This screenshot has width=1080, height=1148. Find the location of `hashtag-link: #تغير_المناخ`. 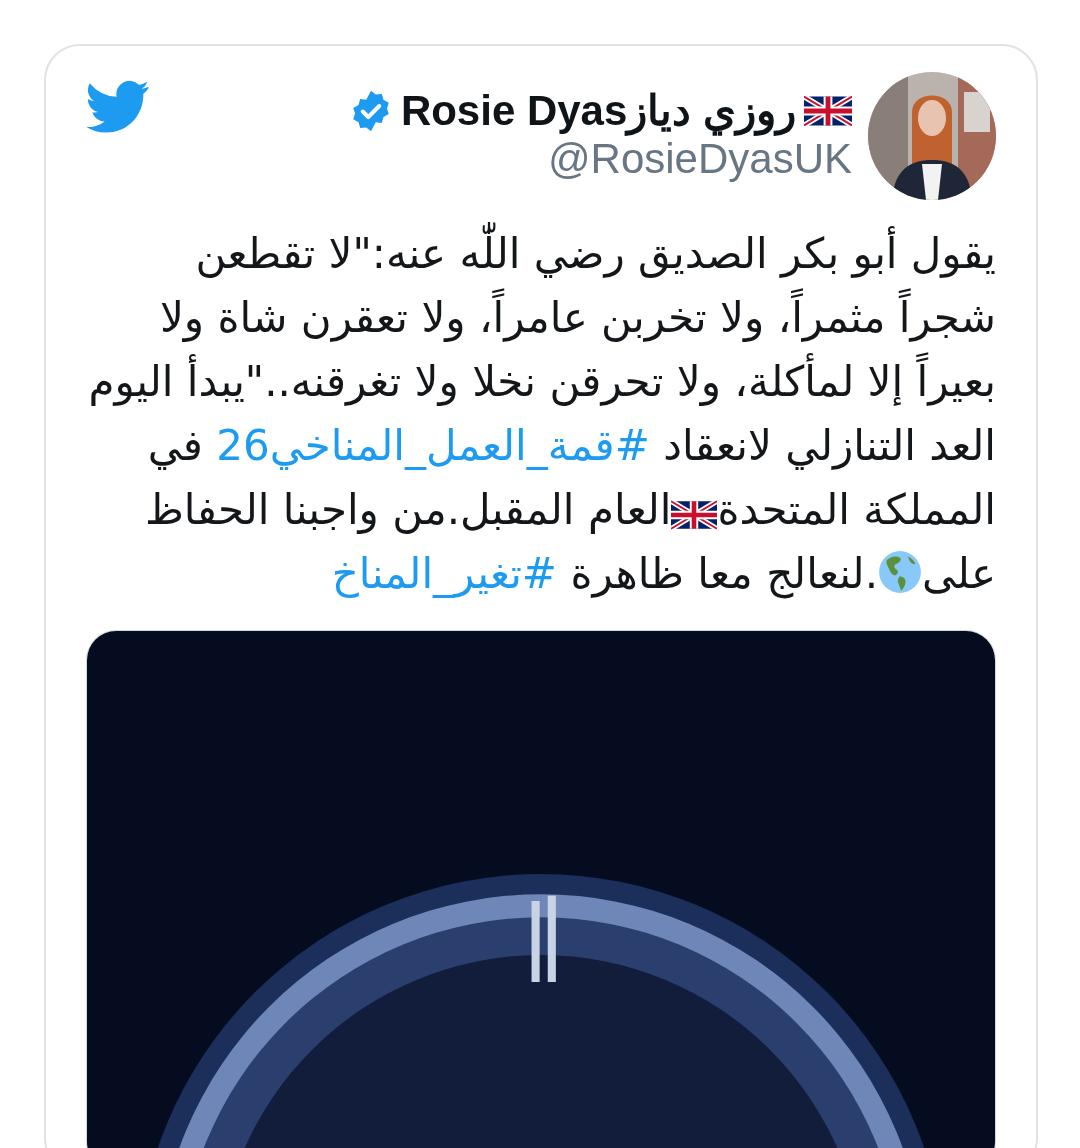

hashtag-link: #تغير_المناخ is located at coordinates (444, 573).